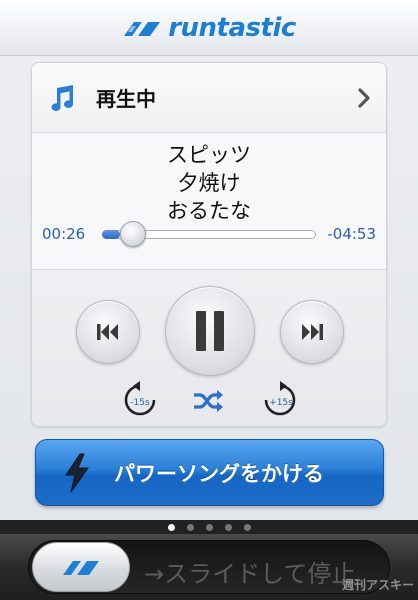  I want to click on rewind-15s-button: -15s, so click(140, 400).